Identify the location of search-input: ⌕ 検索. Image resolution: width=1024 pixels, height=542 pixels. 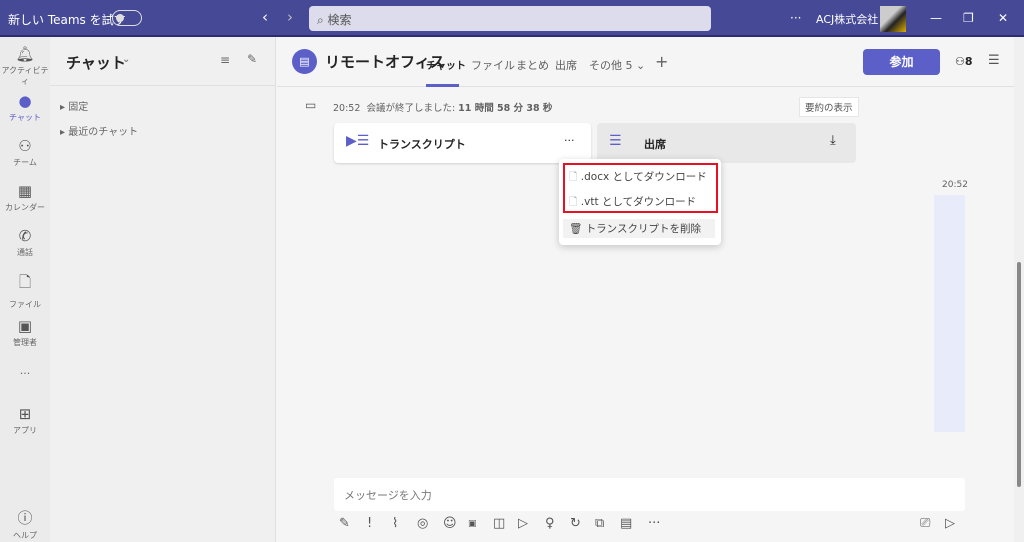
(510, 18).